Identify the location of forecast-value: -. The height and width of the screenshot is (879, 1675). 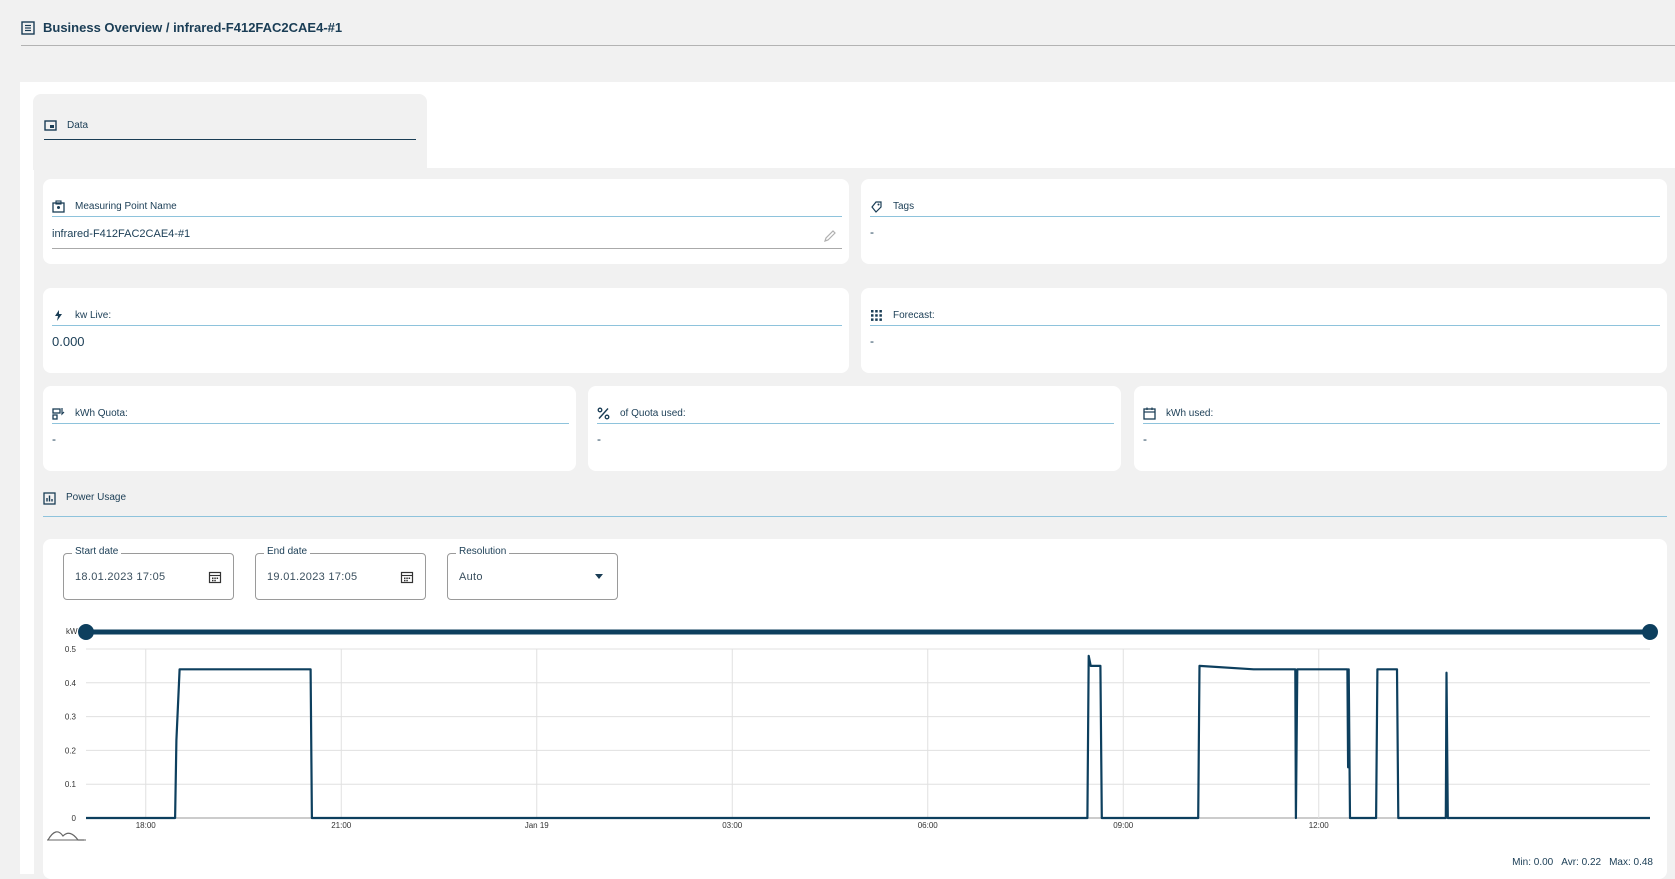
(872, 341).